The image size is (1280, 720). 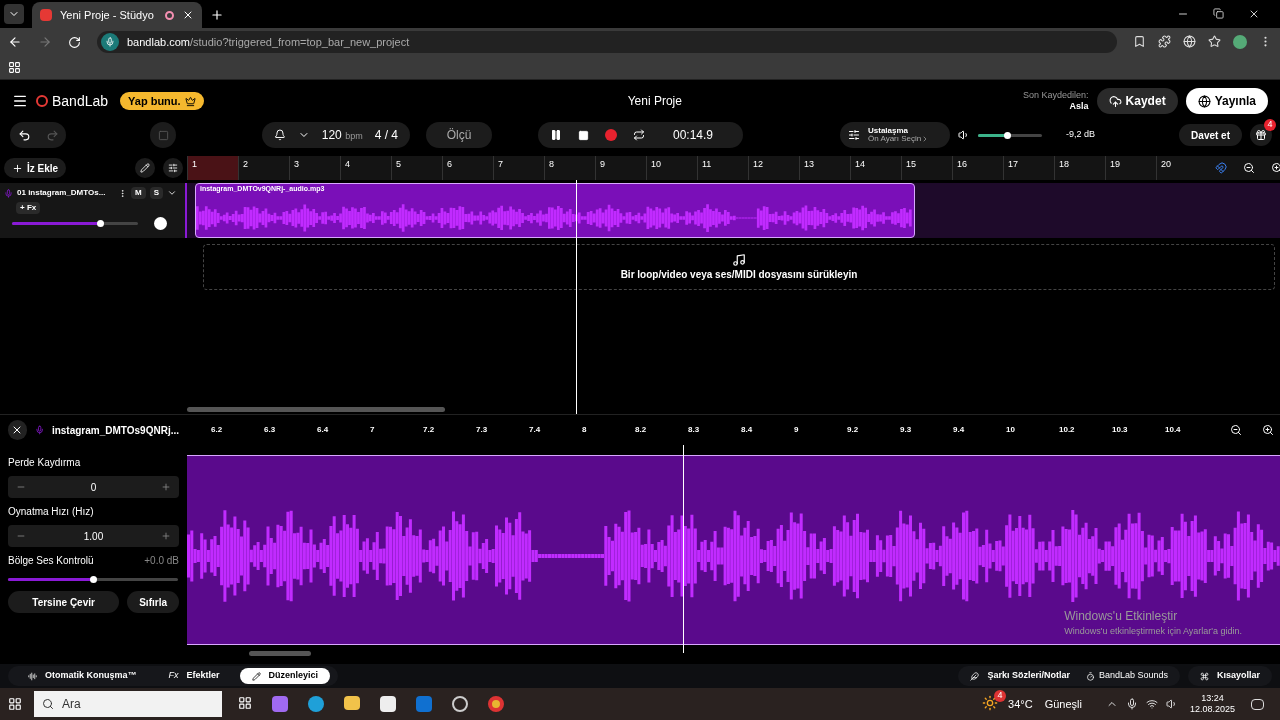 I want to click on app-icon, so click(x=460, y=704).